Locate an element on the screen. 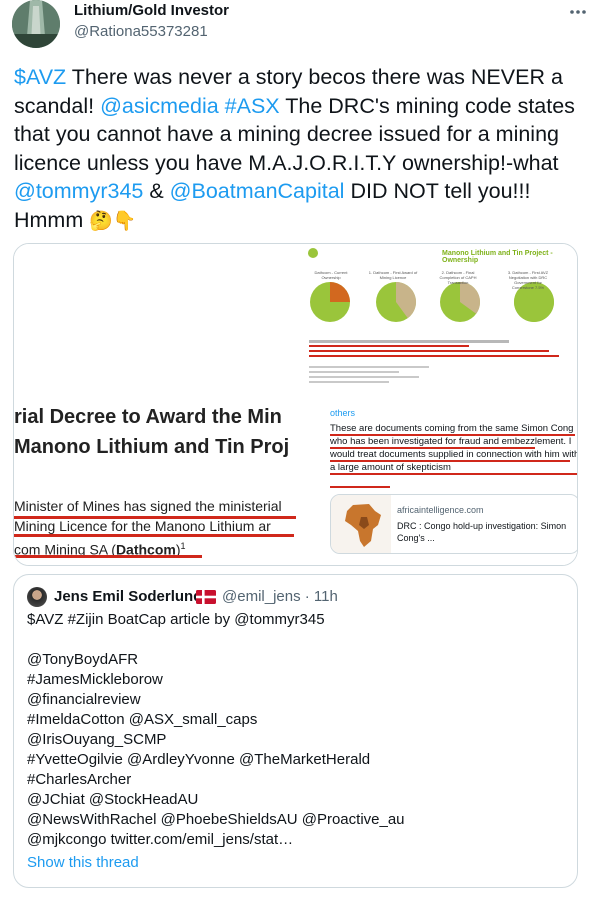  thinking-face-icon: 🤔 is located at coordinates (101, 221).